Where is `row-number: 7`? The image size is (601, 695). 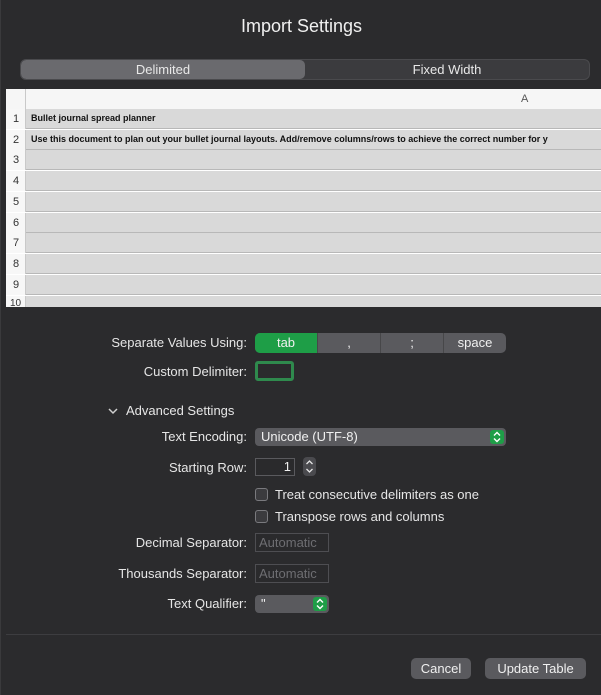 row-number: 7 is located at coordinates (16, 243).